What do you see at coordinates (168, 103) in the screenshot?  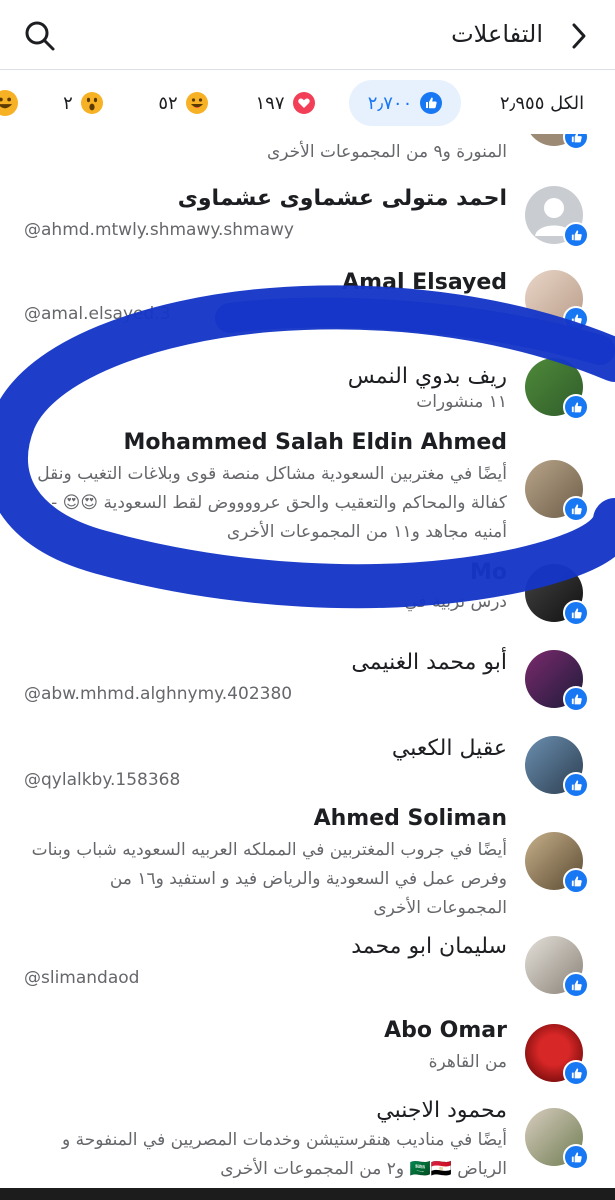 I see `tab-haha-label: ٥٢` at bounding box center [168, 103].